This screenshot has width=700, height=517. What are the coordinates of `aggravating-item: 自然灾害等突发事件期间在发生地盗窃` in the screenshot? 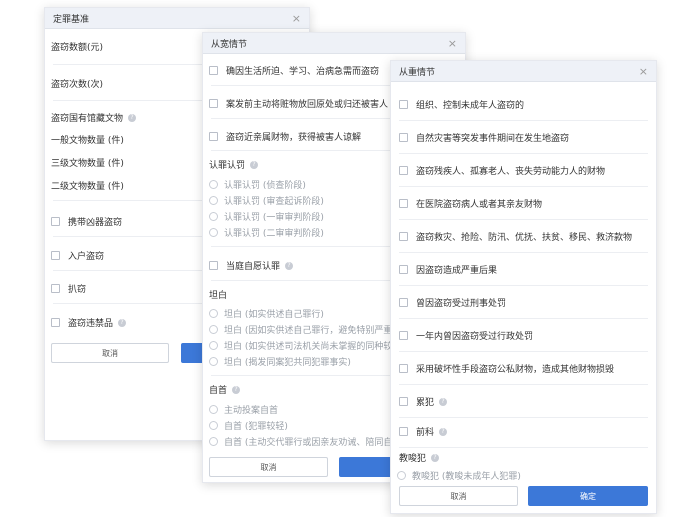 It's located at (523, 137).